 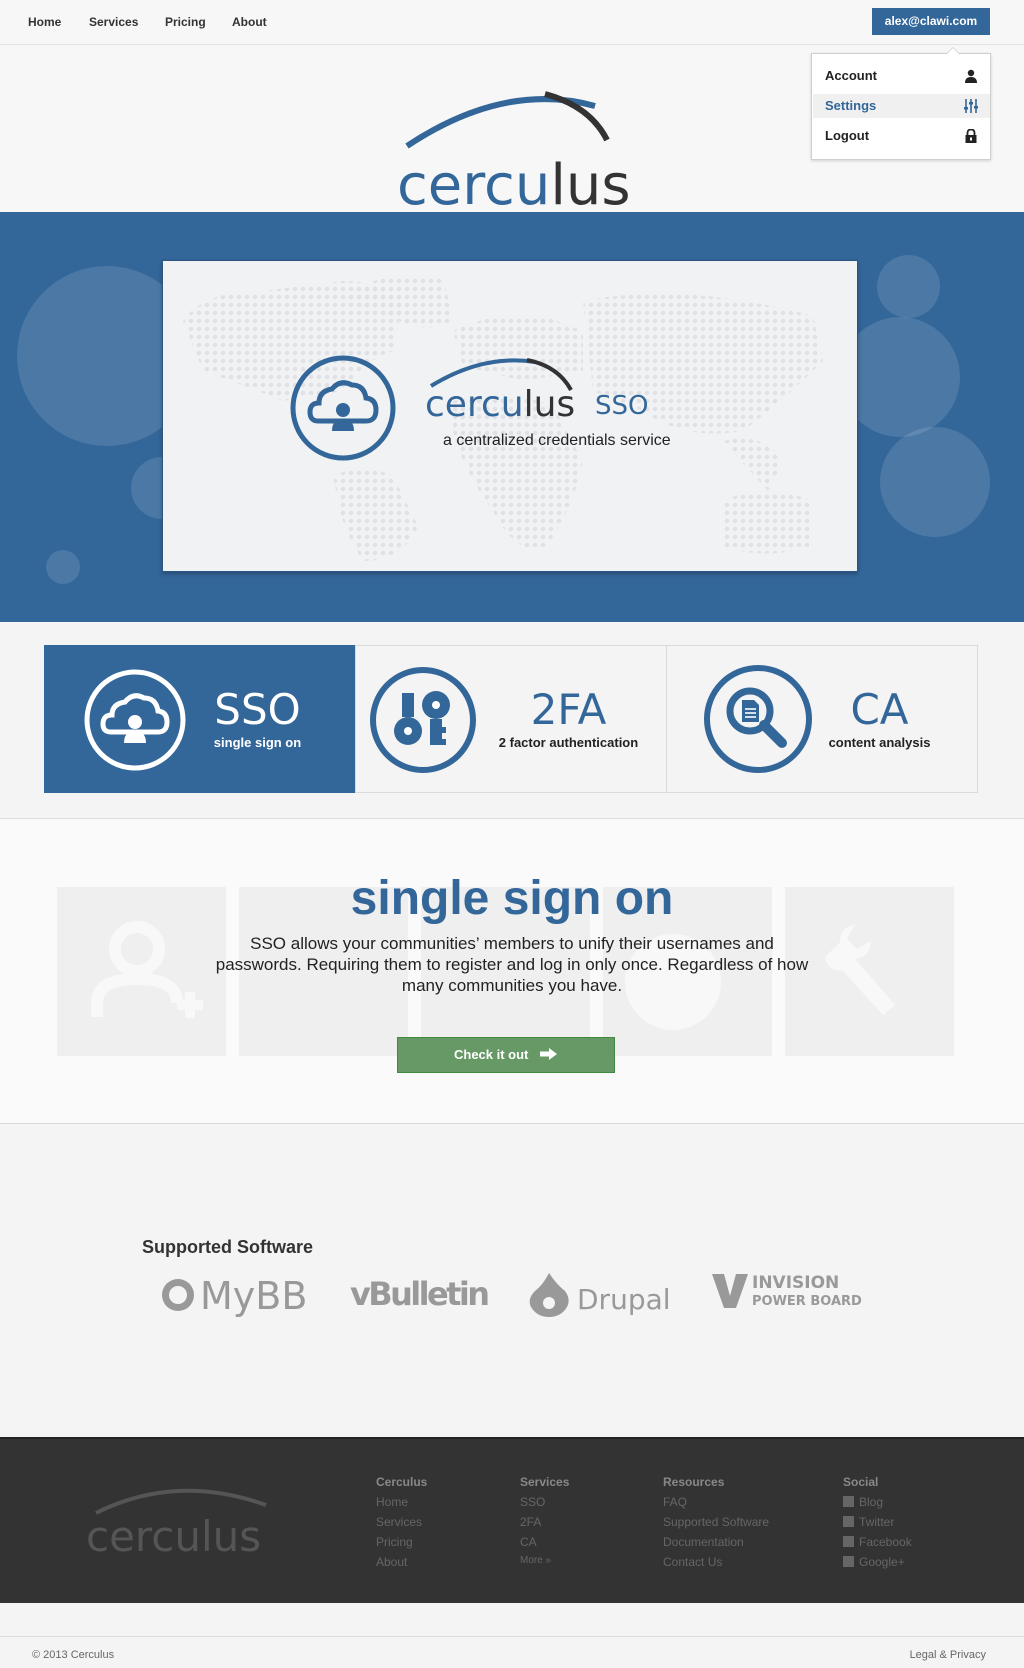 I want to click on svg-text: cerculus, so click(x=500, y=404).